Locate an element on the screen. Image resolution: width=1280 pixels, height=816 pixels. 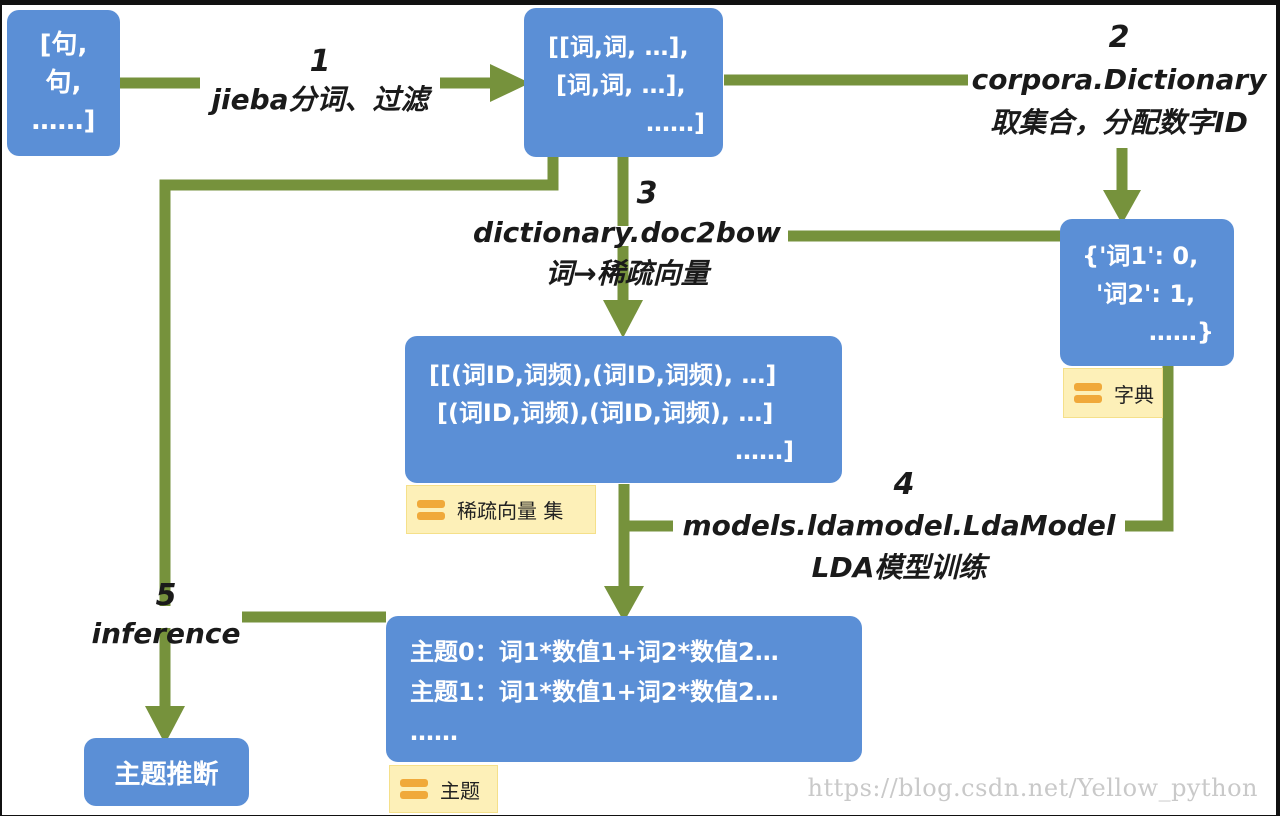
sentences-node: [句, 句, ……] is located at coordinates (63, 83).